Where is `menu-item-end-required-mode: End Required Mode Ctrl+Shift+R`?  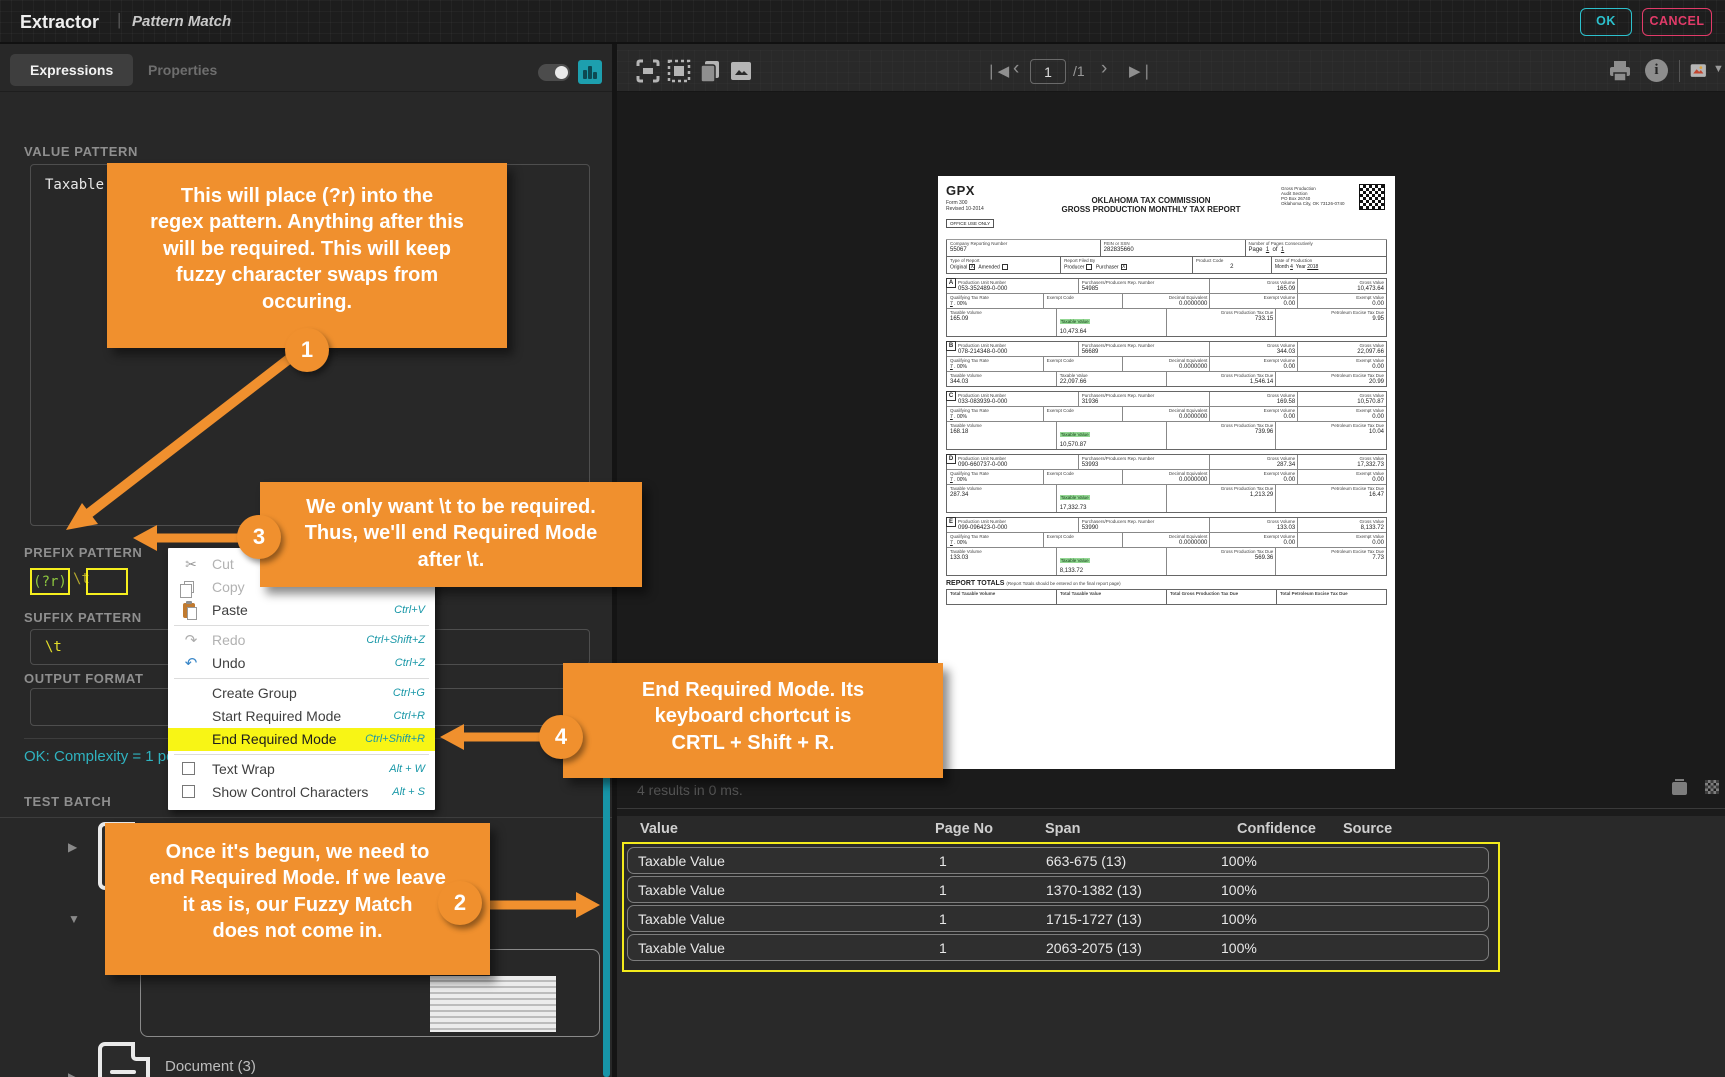
menu-item-end-required-mode: End Required Mode Ctrl+Shift+R is located at coordinates (301, 739).